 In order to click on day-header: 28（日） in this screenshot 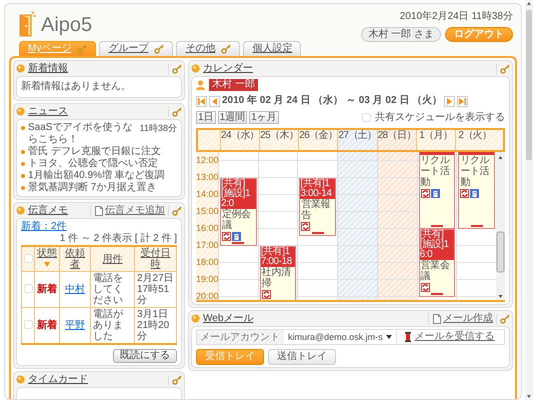, I will do `click(396, 140)`.